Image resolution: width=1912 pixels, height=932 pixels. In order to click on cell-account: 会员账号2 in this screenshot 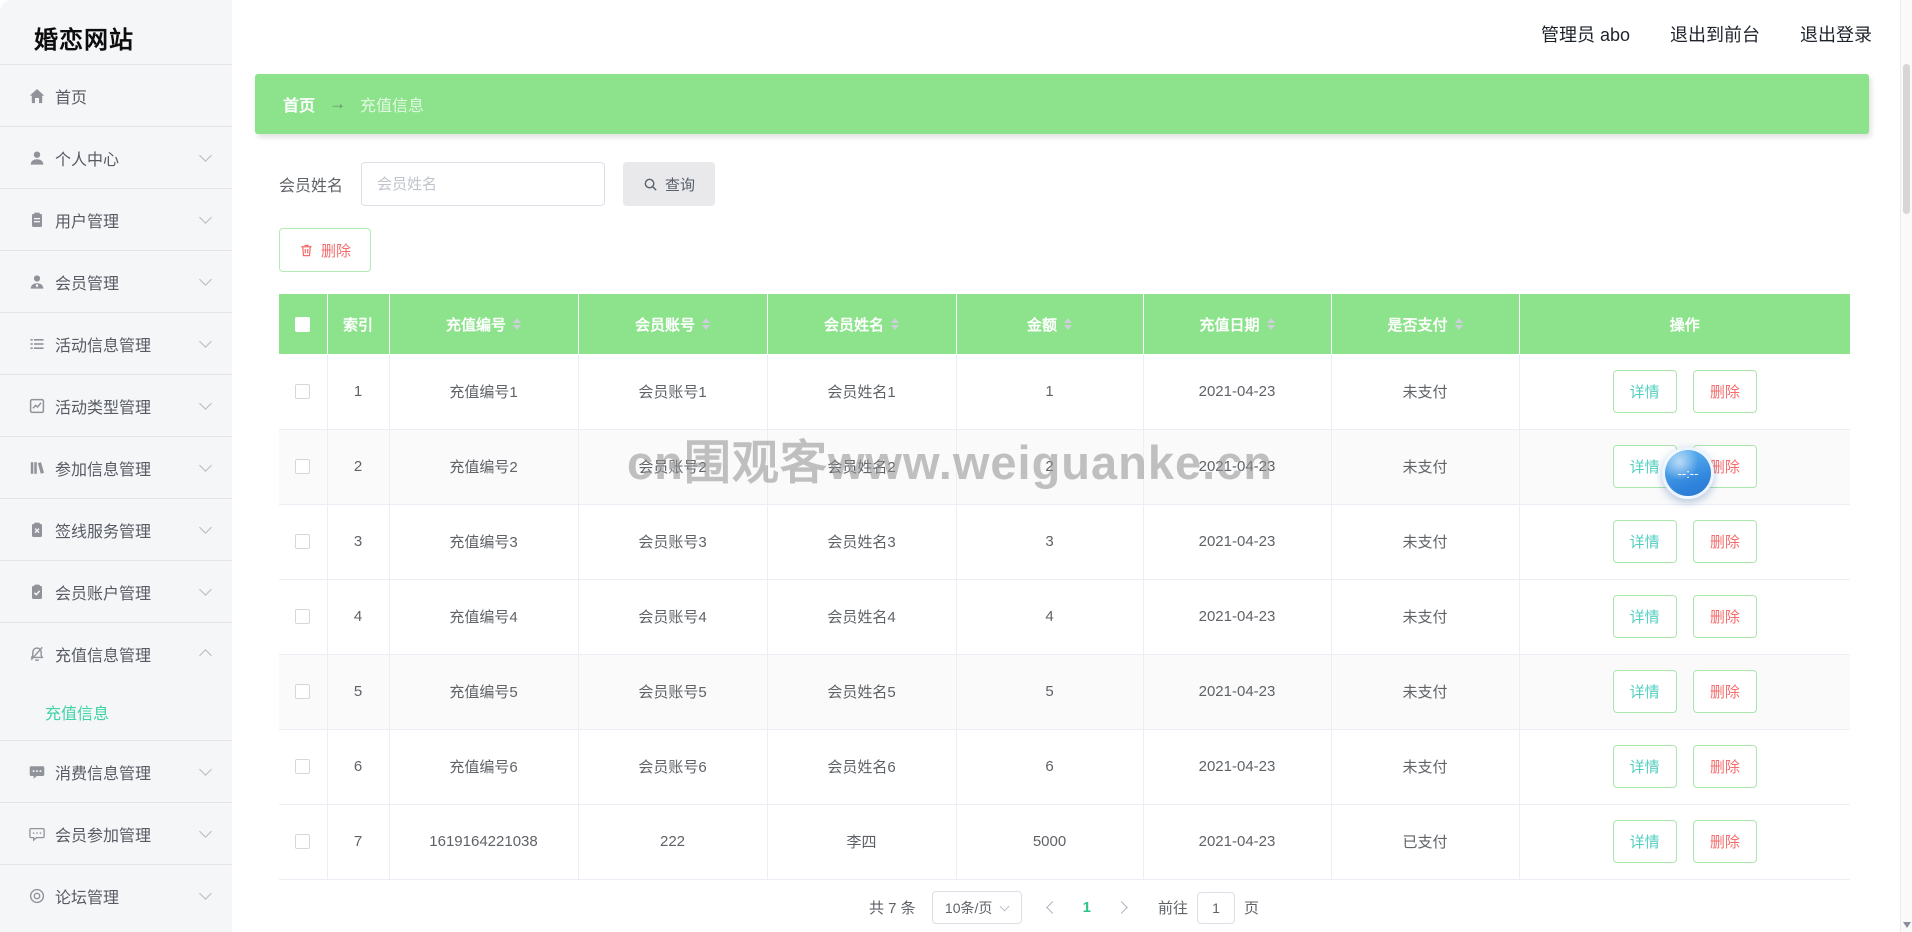, I will do `click(673, 467)`.